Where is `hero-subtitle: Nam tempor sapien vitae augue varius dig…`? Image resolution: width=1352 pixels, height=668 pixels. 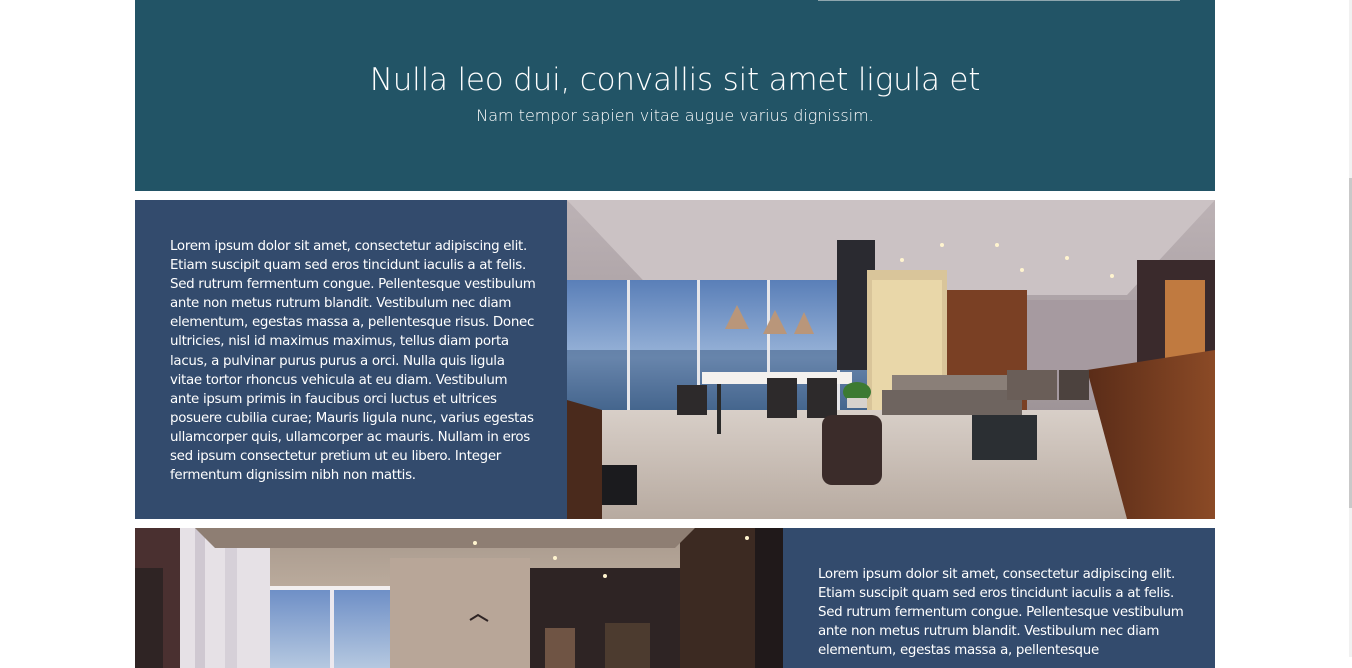
hero-subtitle: Nam tempor sapien vitae augue varius dig… is located at coordinates (675, 115).